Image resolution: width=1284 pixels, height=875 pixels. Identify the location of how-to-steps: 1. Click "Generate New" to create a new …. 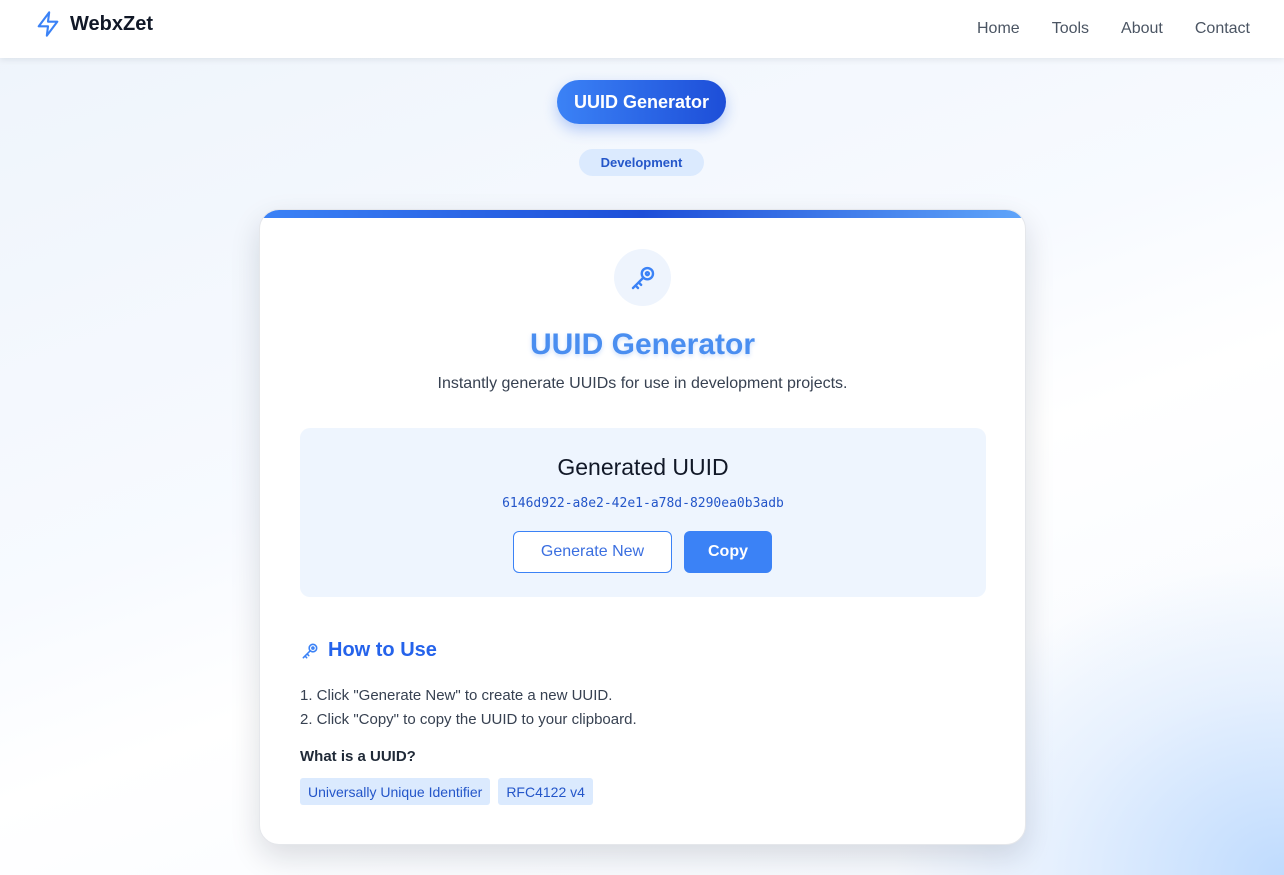
(468, 708).